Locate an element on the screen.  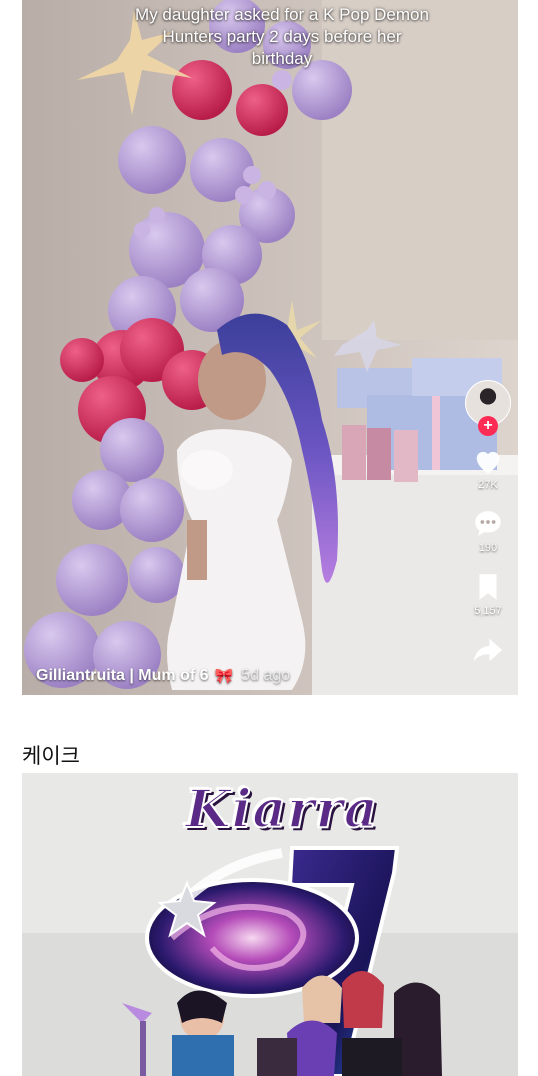
save-count: 5,157 is located at coordinates (488, 611).